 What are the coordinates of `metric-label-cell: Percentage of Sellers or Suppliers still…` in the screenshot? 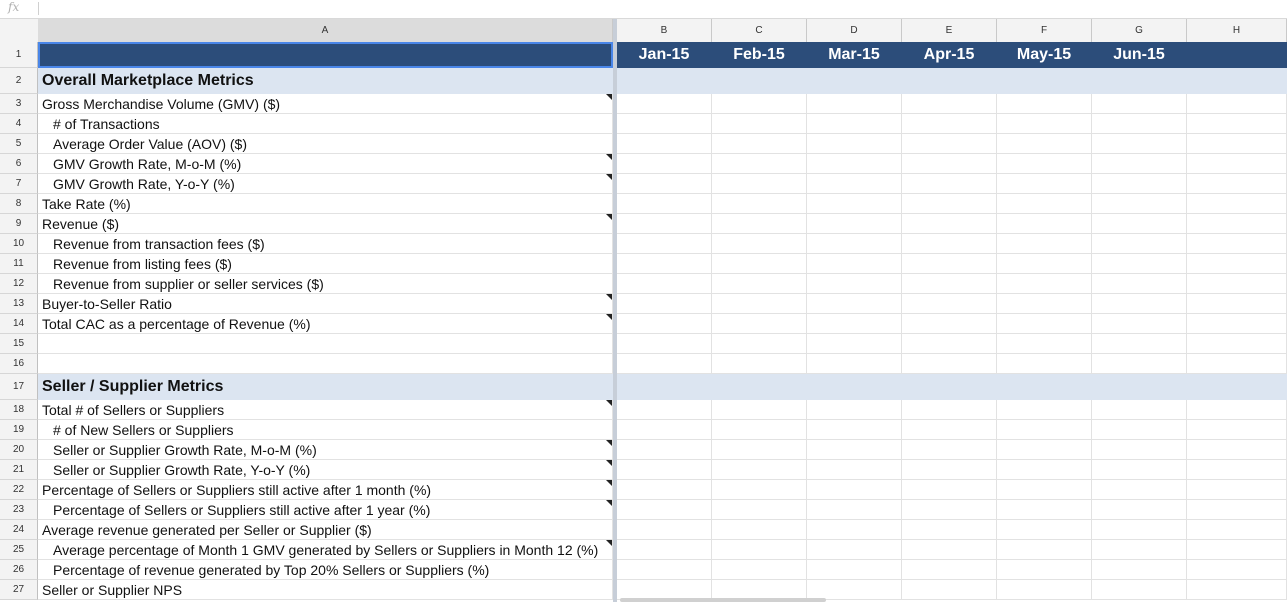 It's located at (325, 490).